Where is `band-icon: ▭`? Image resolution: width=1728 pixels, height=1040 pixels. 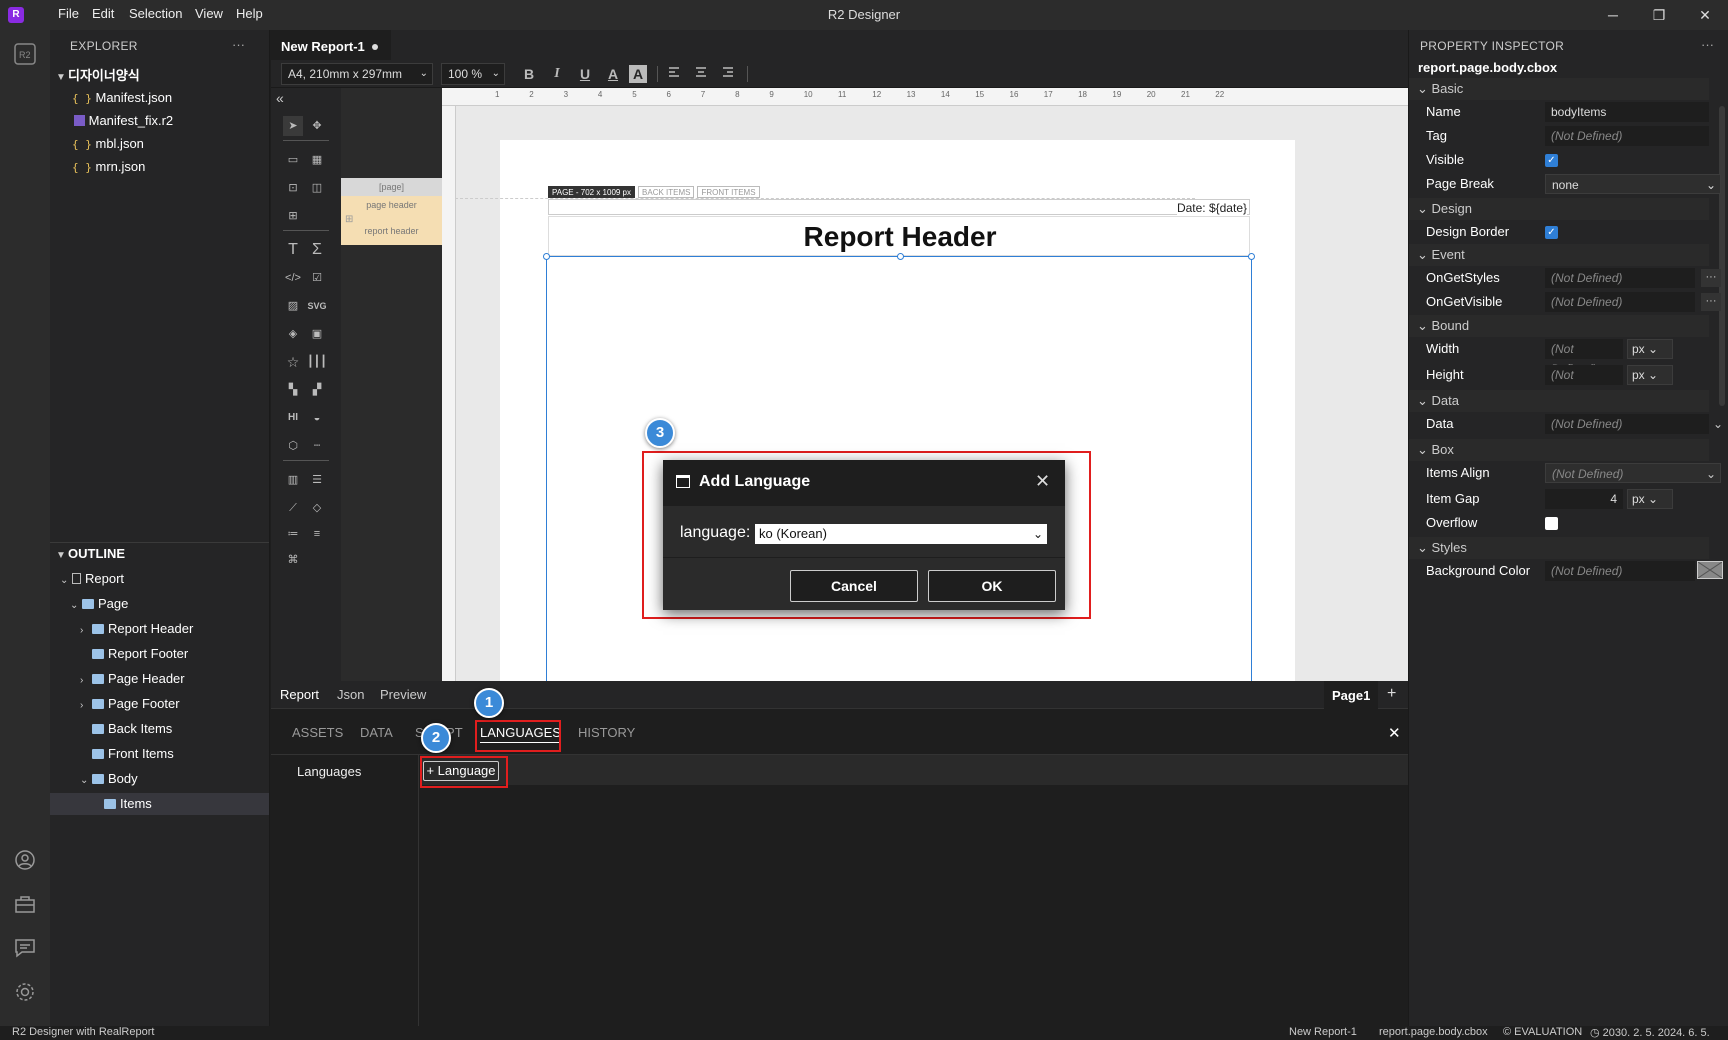
band-icon: ▭ is located at coordinates (293, 160).